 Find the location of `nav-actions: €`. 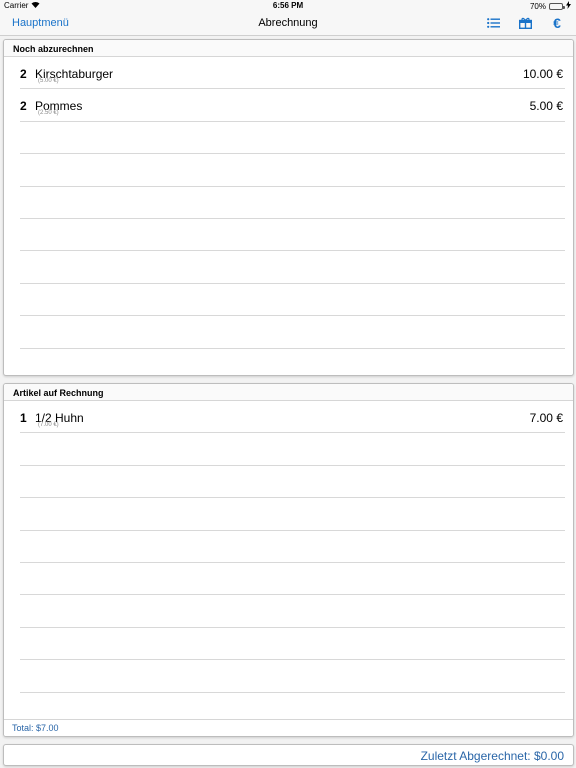

nav-actions: € is located at coordinates (525, 23).